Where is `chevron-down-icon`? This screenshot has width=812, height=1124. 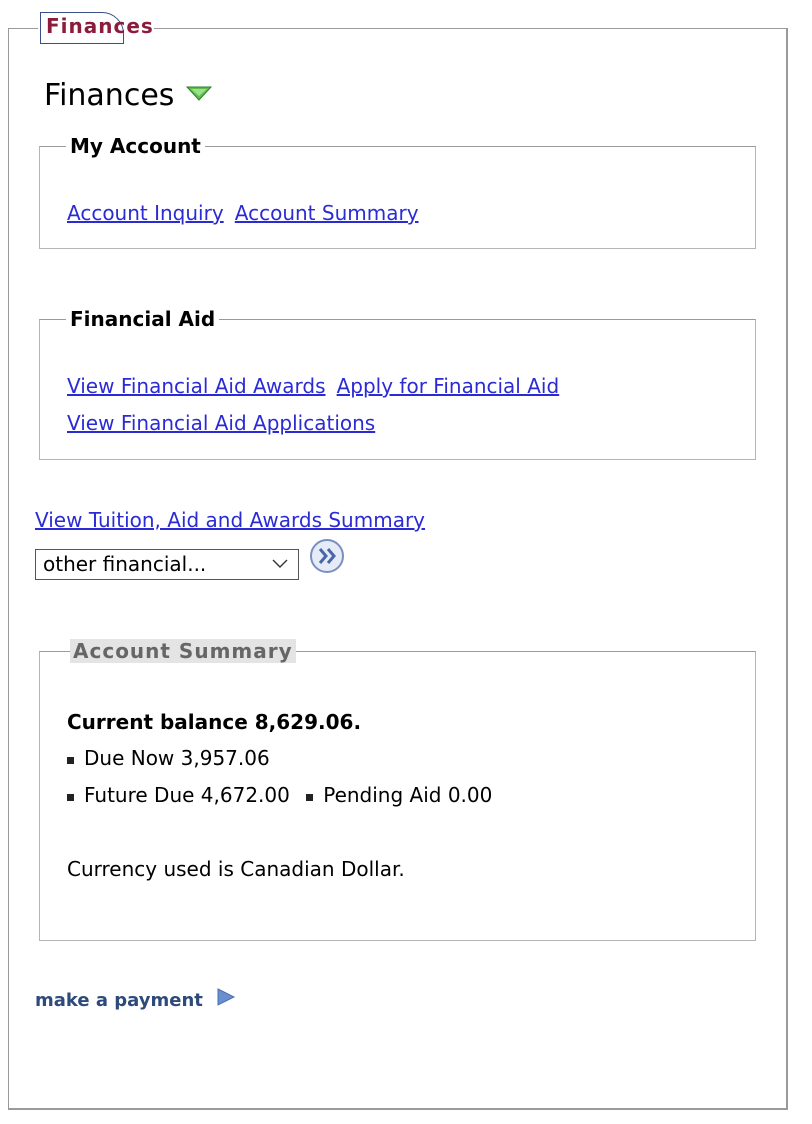
chevron-down-icon is located at coordinates (280, 563).